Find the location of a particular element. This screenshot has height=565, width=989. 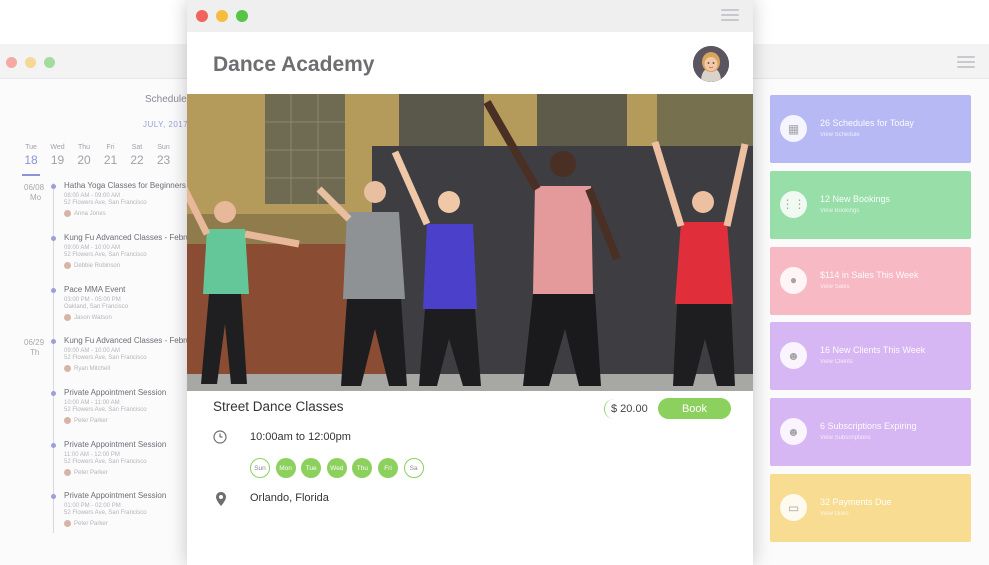

card-link: View Sales is located at coordinates (835, 287).